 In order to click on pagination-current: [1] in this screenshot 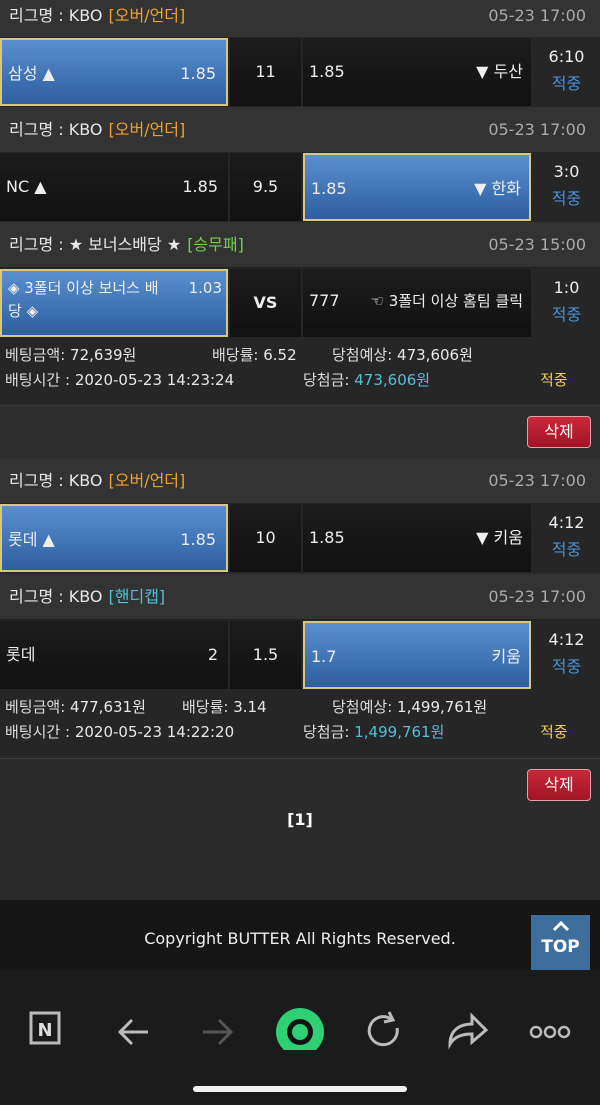, I will do `click(300, 819)`.